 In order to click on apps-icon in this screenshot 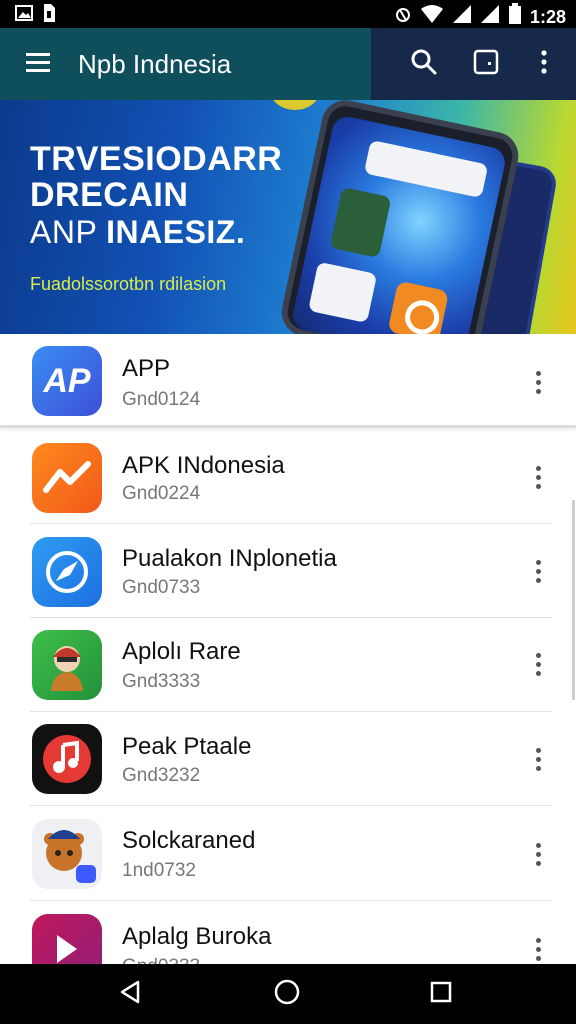, I will do `click(486, 64)`.